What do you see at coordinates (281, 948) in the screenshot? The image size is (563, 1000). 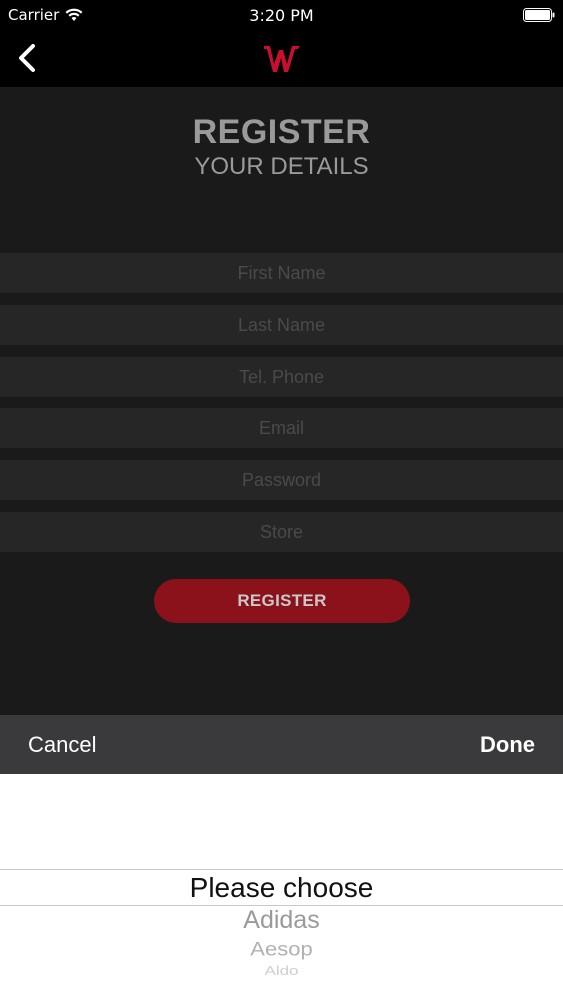 I see `picker-option: Aesop` at bounding box center [281, 948].